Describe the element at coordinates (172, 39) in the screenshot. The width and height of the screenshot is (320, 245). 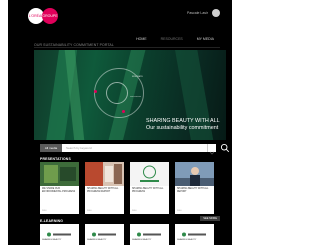
I see `nav-item-resources: RESOURCES` at that location.